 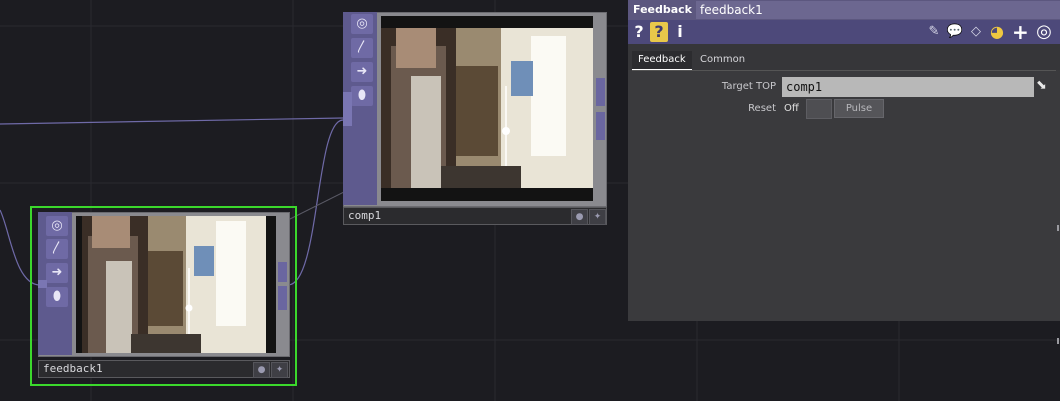 What do you see at coordinates (844, 57) in the screenshot?
I see `panel-tabs: Feedback Common` at bounding box center [844, 57].